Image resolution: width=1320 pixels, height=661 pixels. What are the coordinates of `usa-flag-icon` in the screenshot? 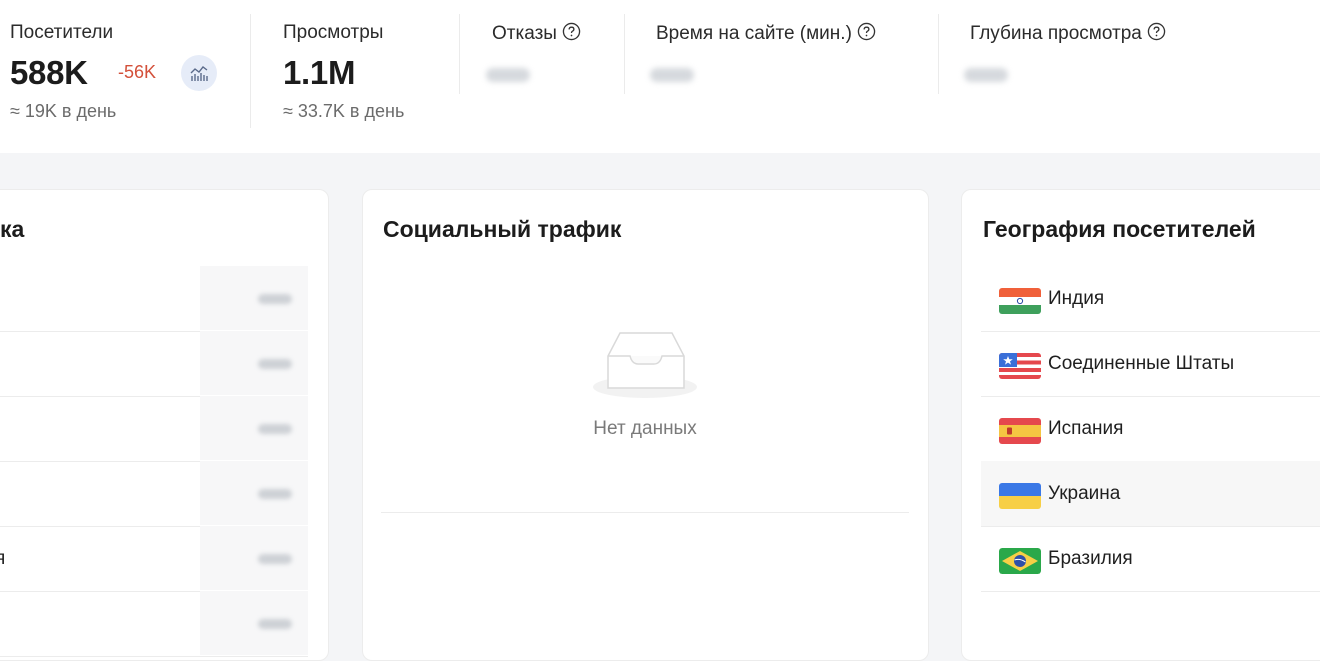 It's located at (1020, 366).